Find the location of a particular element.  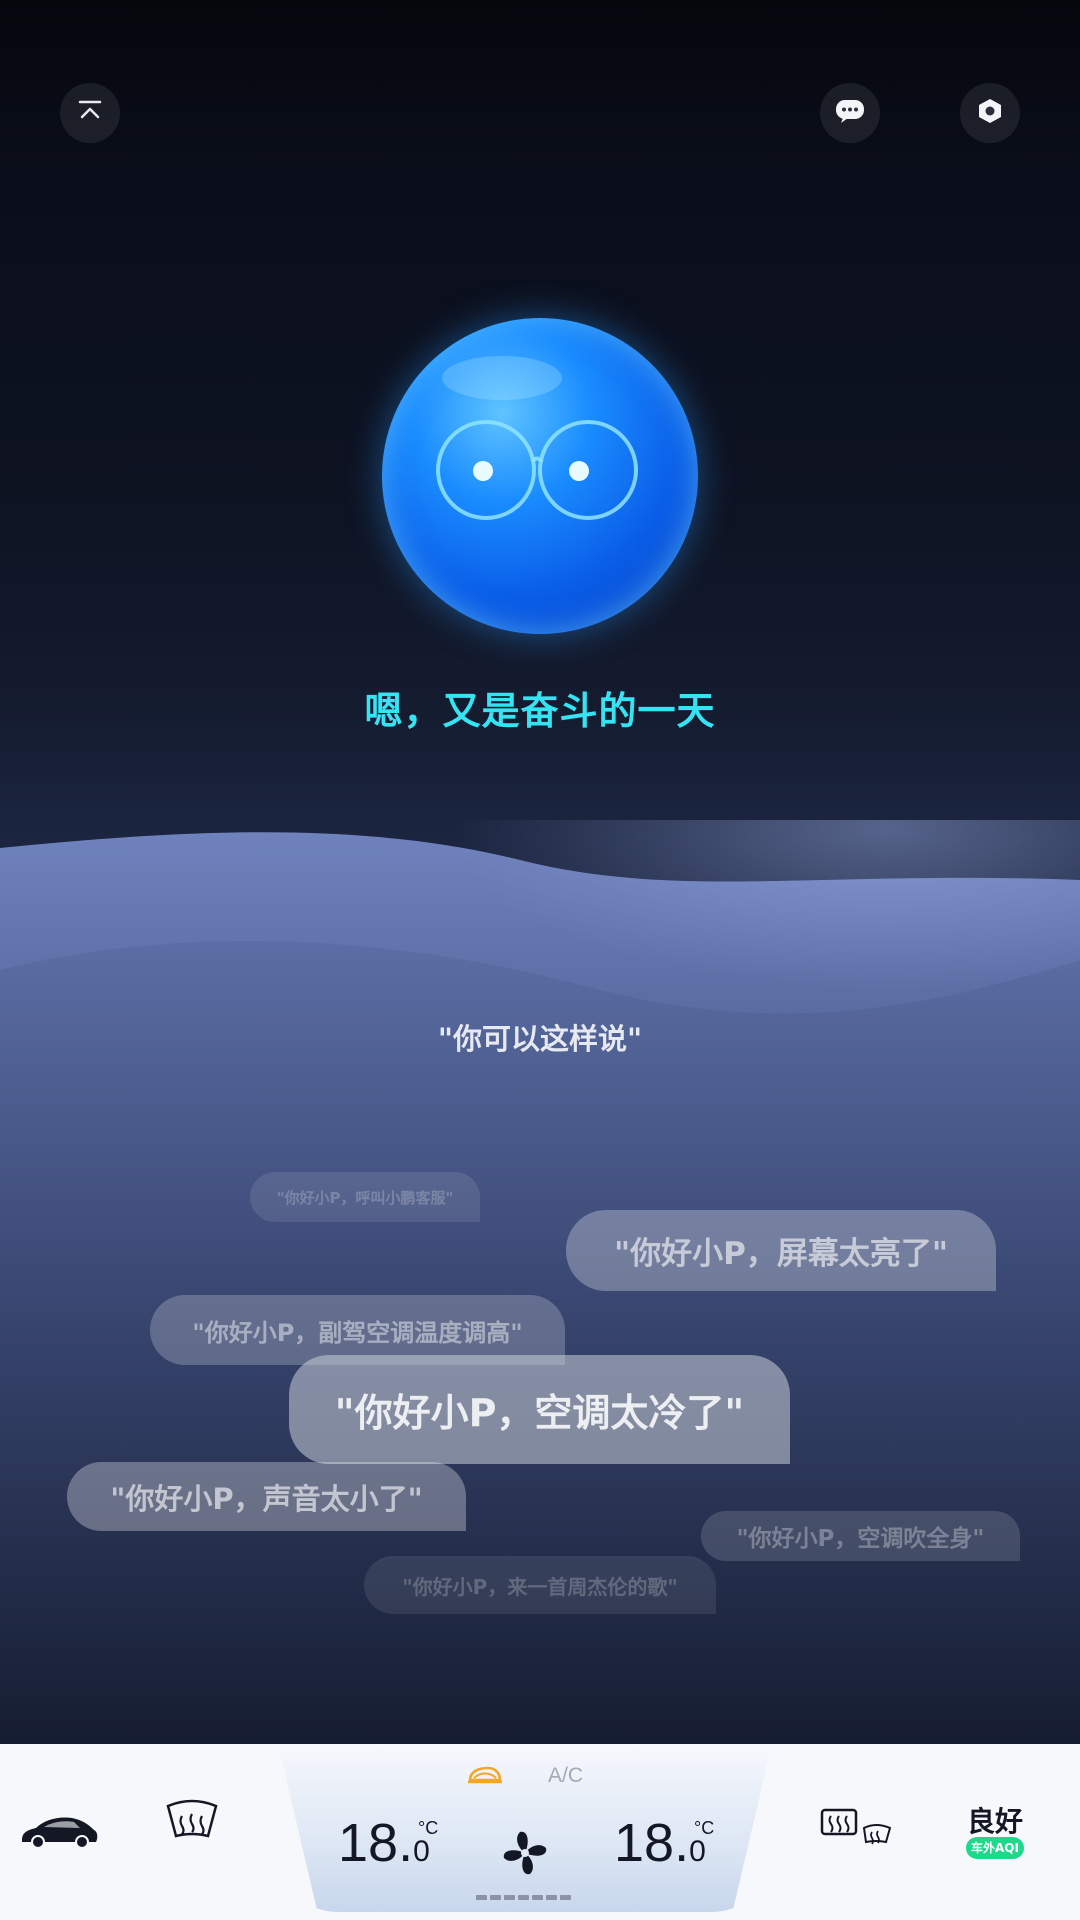

cabin-recirculation-icon is located at coordinates (485, 1778).